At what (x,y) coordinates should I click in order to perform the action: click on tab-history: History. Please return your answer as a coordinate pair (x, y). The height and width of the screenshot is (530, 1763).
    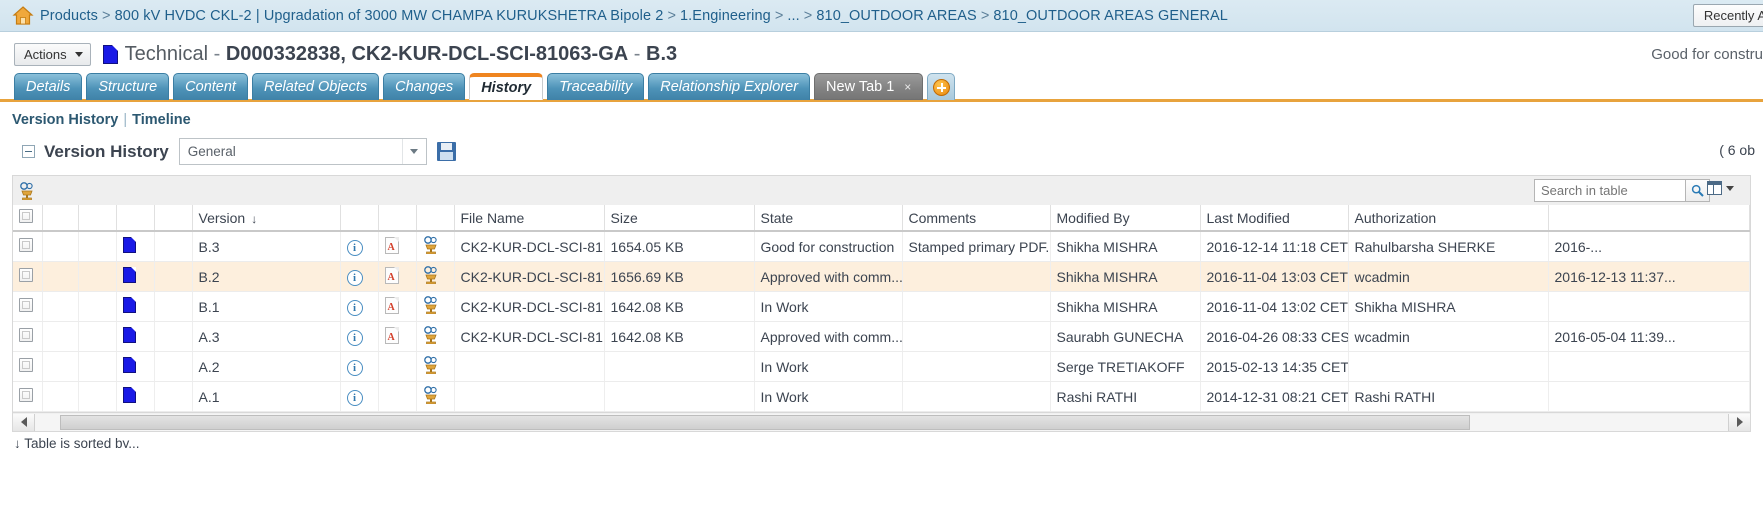
    Looking at the image, I should click on (506, 86).